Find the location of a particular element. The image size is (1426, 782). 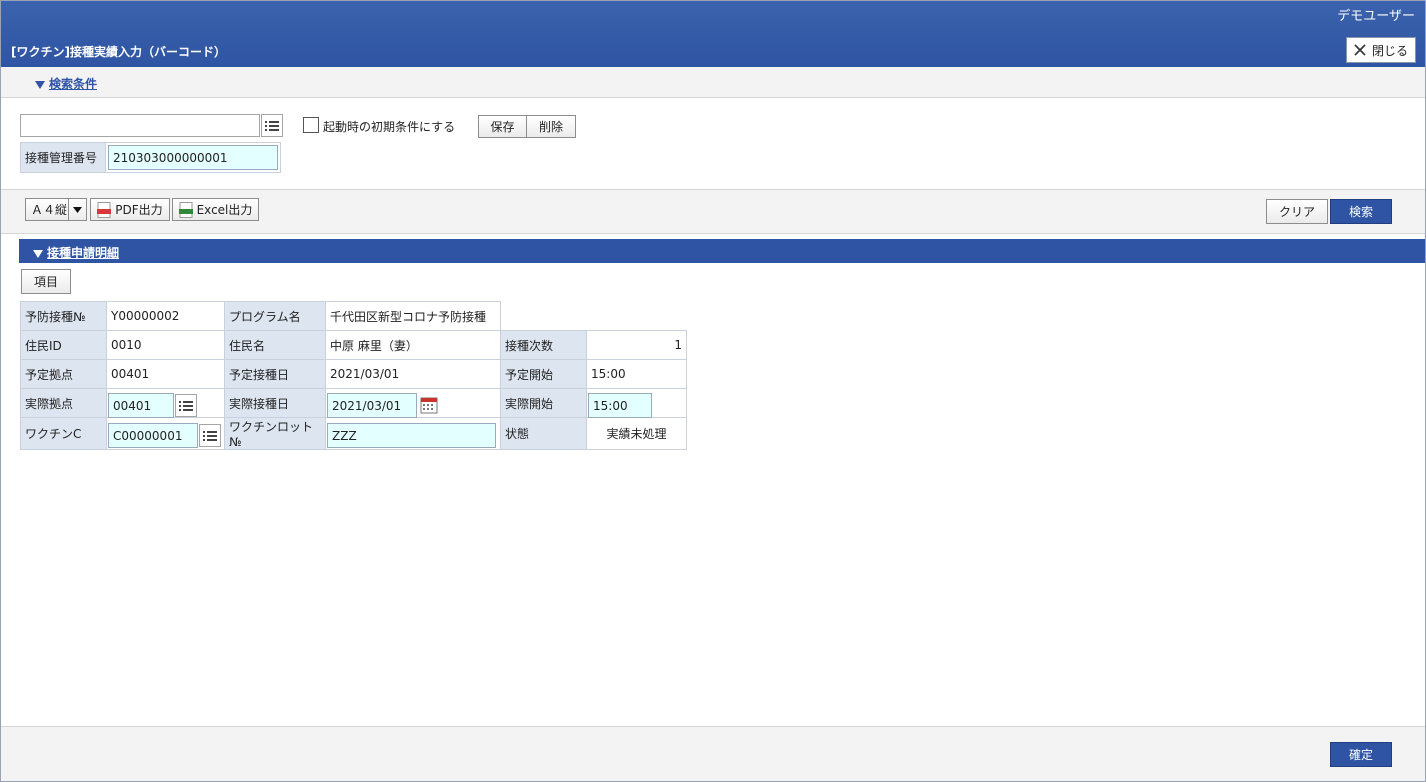

vaccine-lot-input: ZZZ is located at coordinates (411, 435).